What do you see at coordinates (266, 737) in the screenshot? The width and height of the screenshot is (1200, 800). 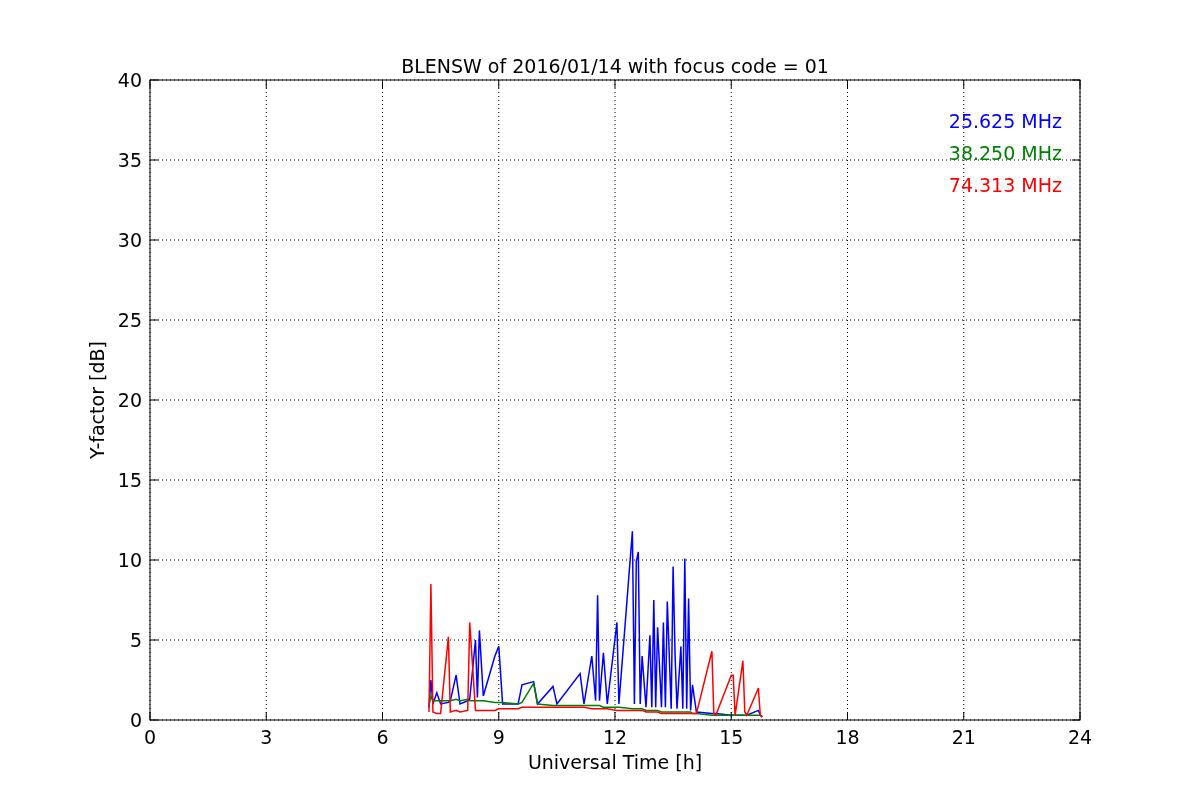 I see `tick-label: 3` at bounding box center [266, 737].